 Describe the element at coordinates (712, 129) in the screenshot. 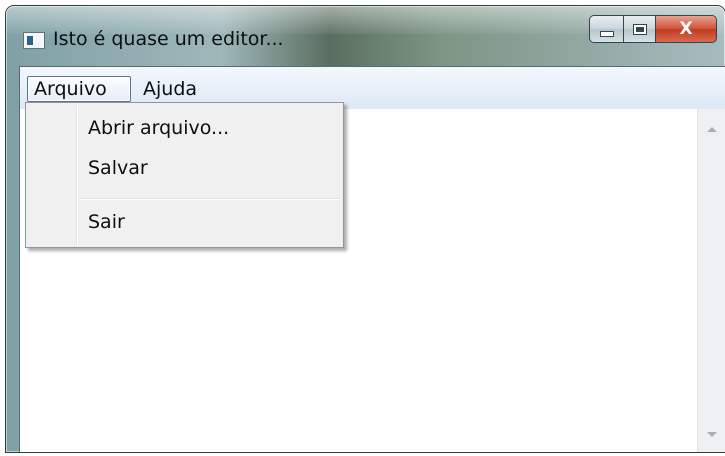

I see `scroll-up-arrow-icon` at that location.